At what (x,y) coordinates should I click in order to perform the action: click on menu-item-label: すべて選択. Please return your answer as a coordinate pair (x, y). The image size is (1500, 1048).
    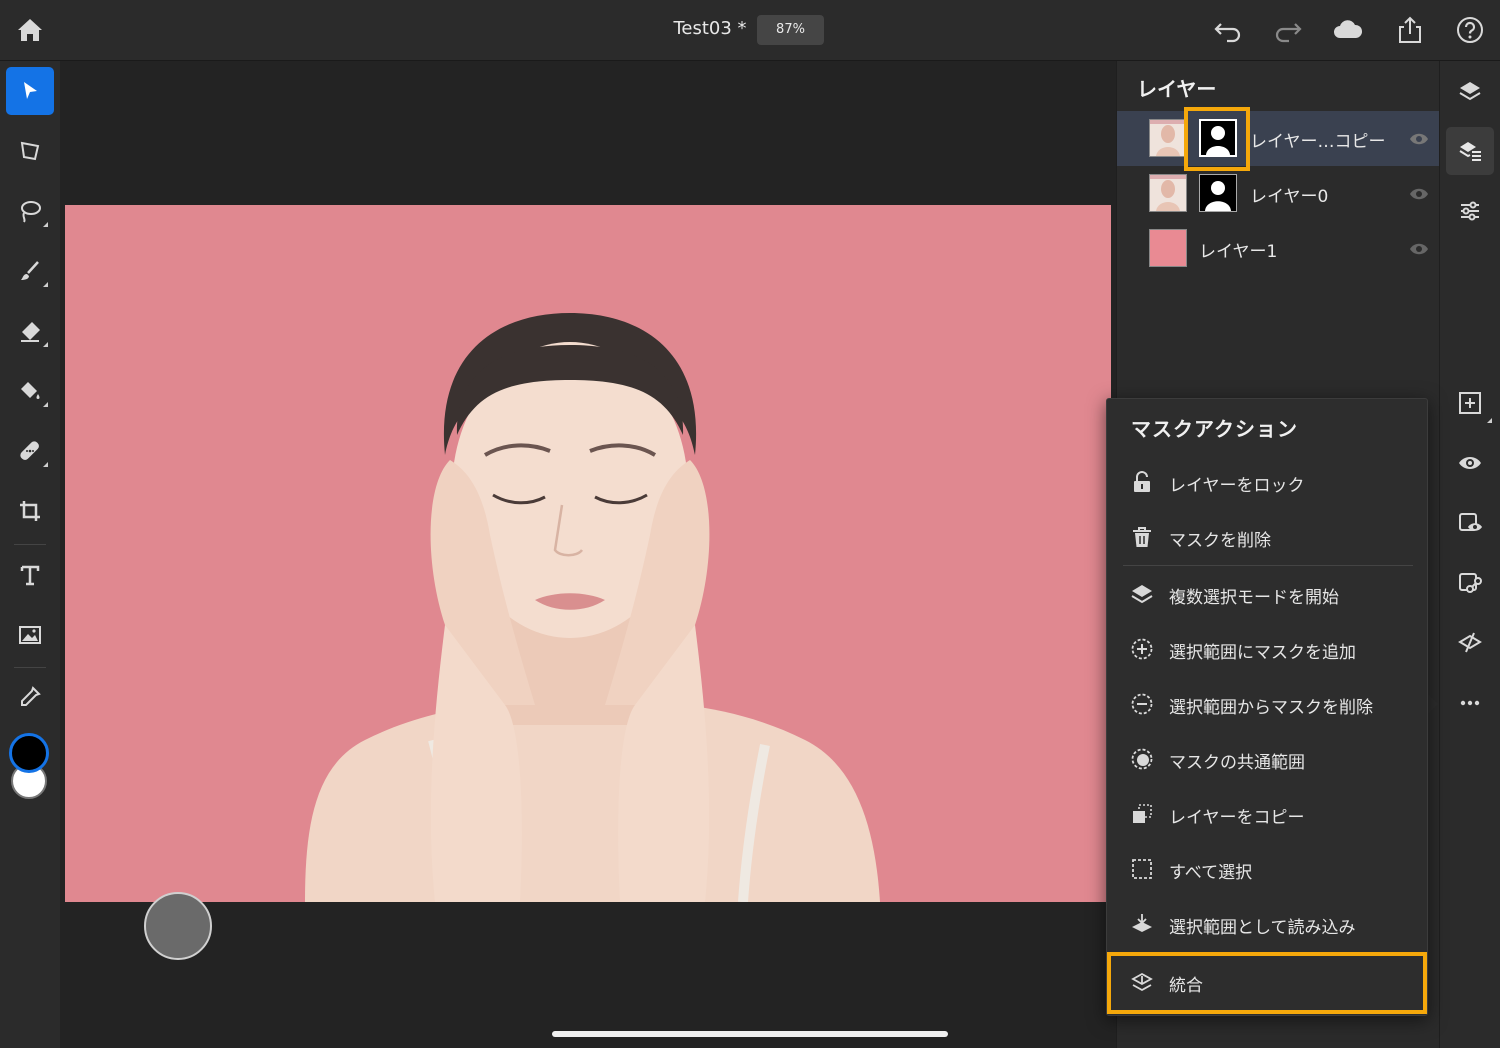
    Looking at the image, I should click on (1211, 873).